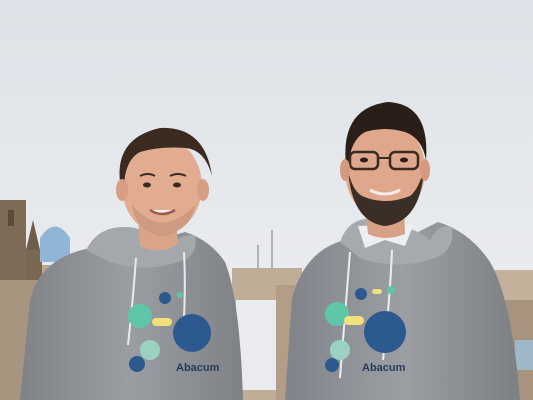 This screenshot has width=533, height=400. Describe the element at coordinates (198, 368) in the screenshot. I see `hoodie-brand-text-left: Abacum` at that location.